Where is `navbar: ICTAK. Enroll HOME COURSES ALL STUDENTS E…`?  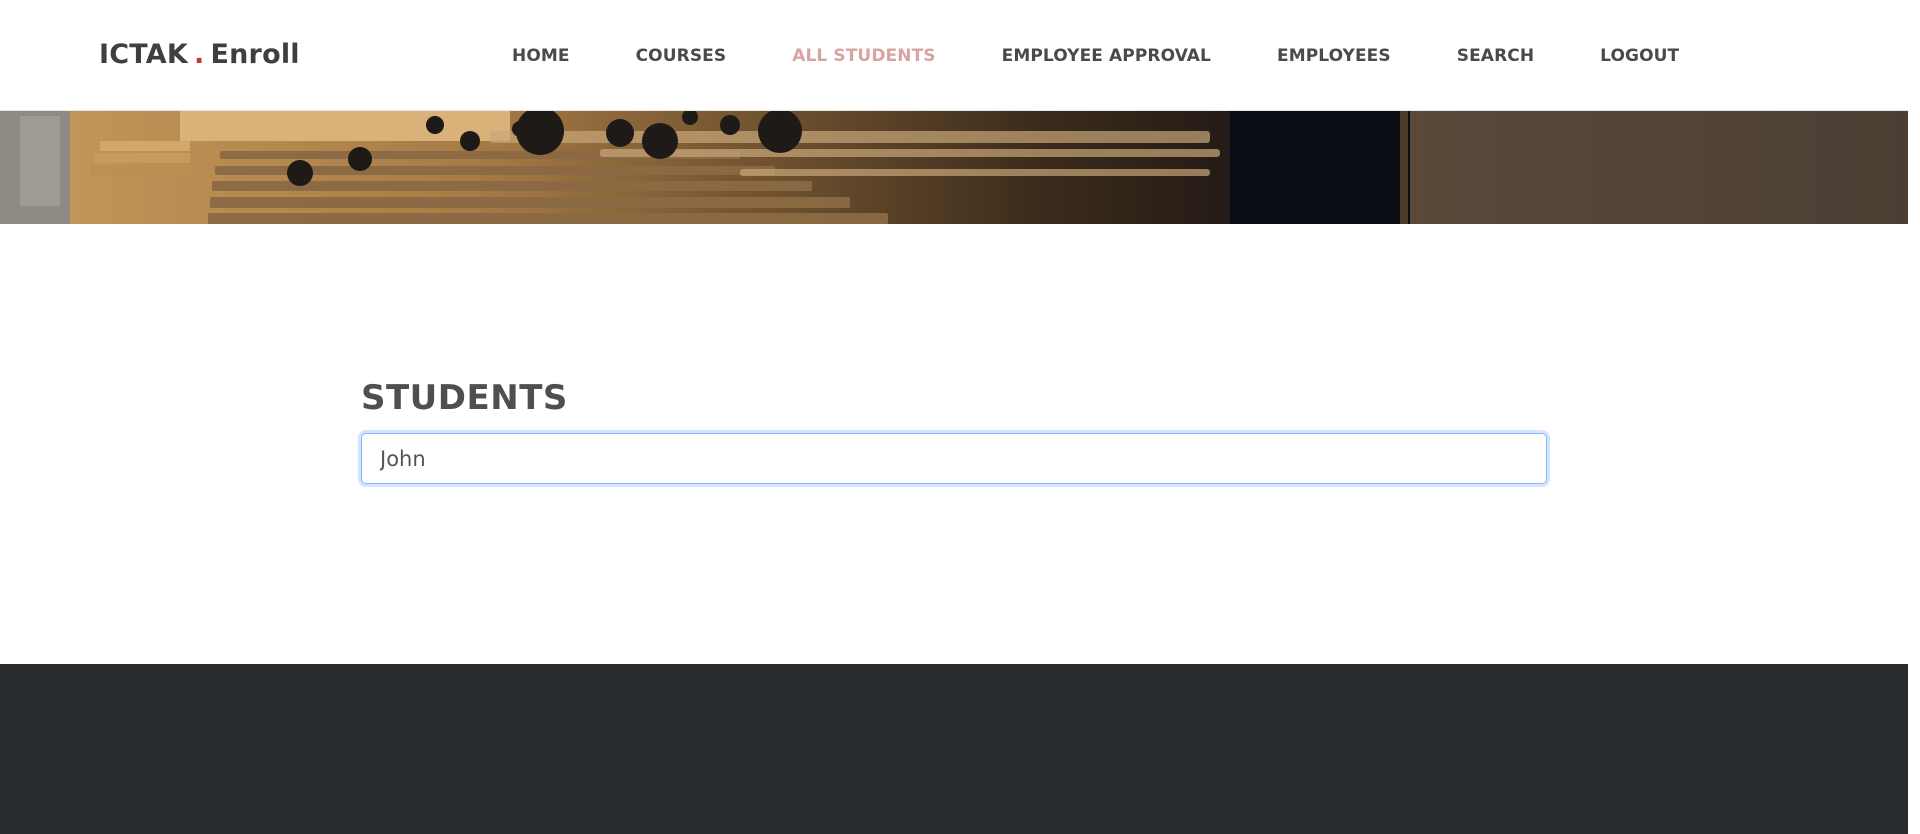 navbar: ICTAK. Enroll HOME COURSES ALL STUDENTS E… is located at coordinates (954, 55).